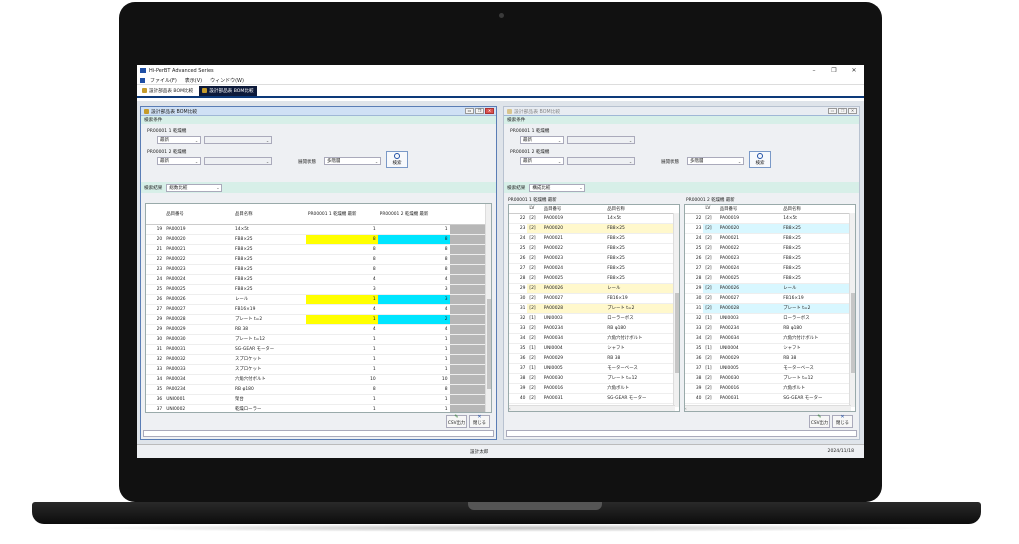 The width and height of the screenshot is (1019, 544). Describe the element at coordinates (318, 379) in the screenshot. I see `table-row: 34 PA00034 六角穴付ボルト 10 10` at that location.